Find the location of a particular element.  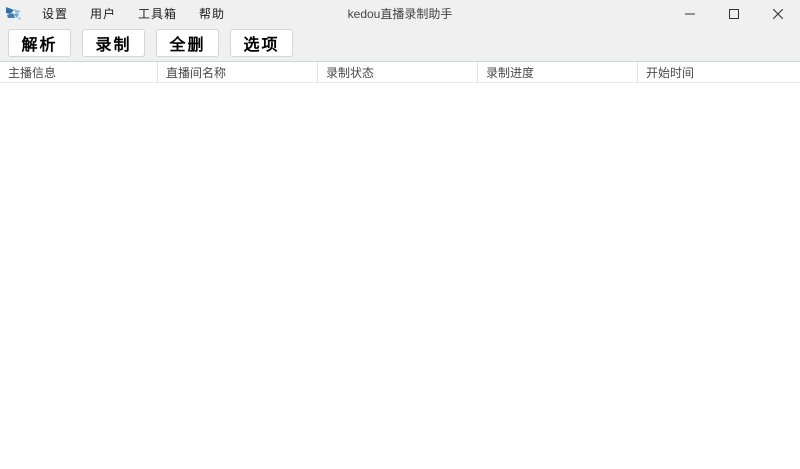

column-header-room-name: 直播间名称 is located at coordinates (237, 72).